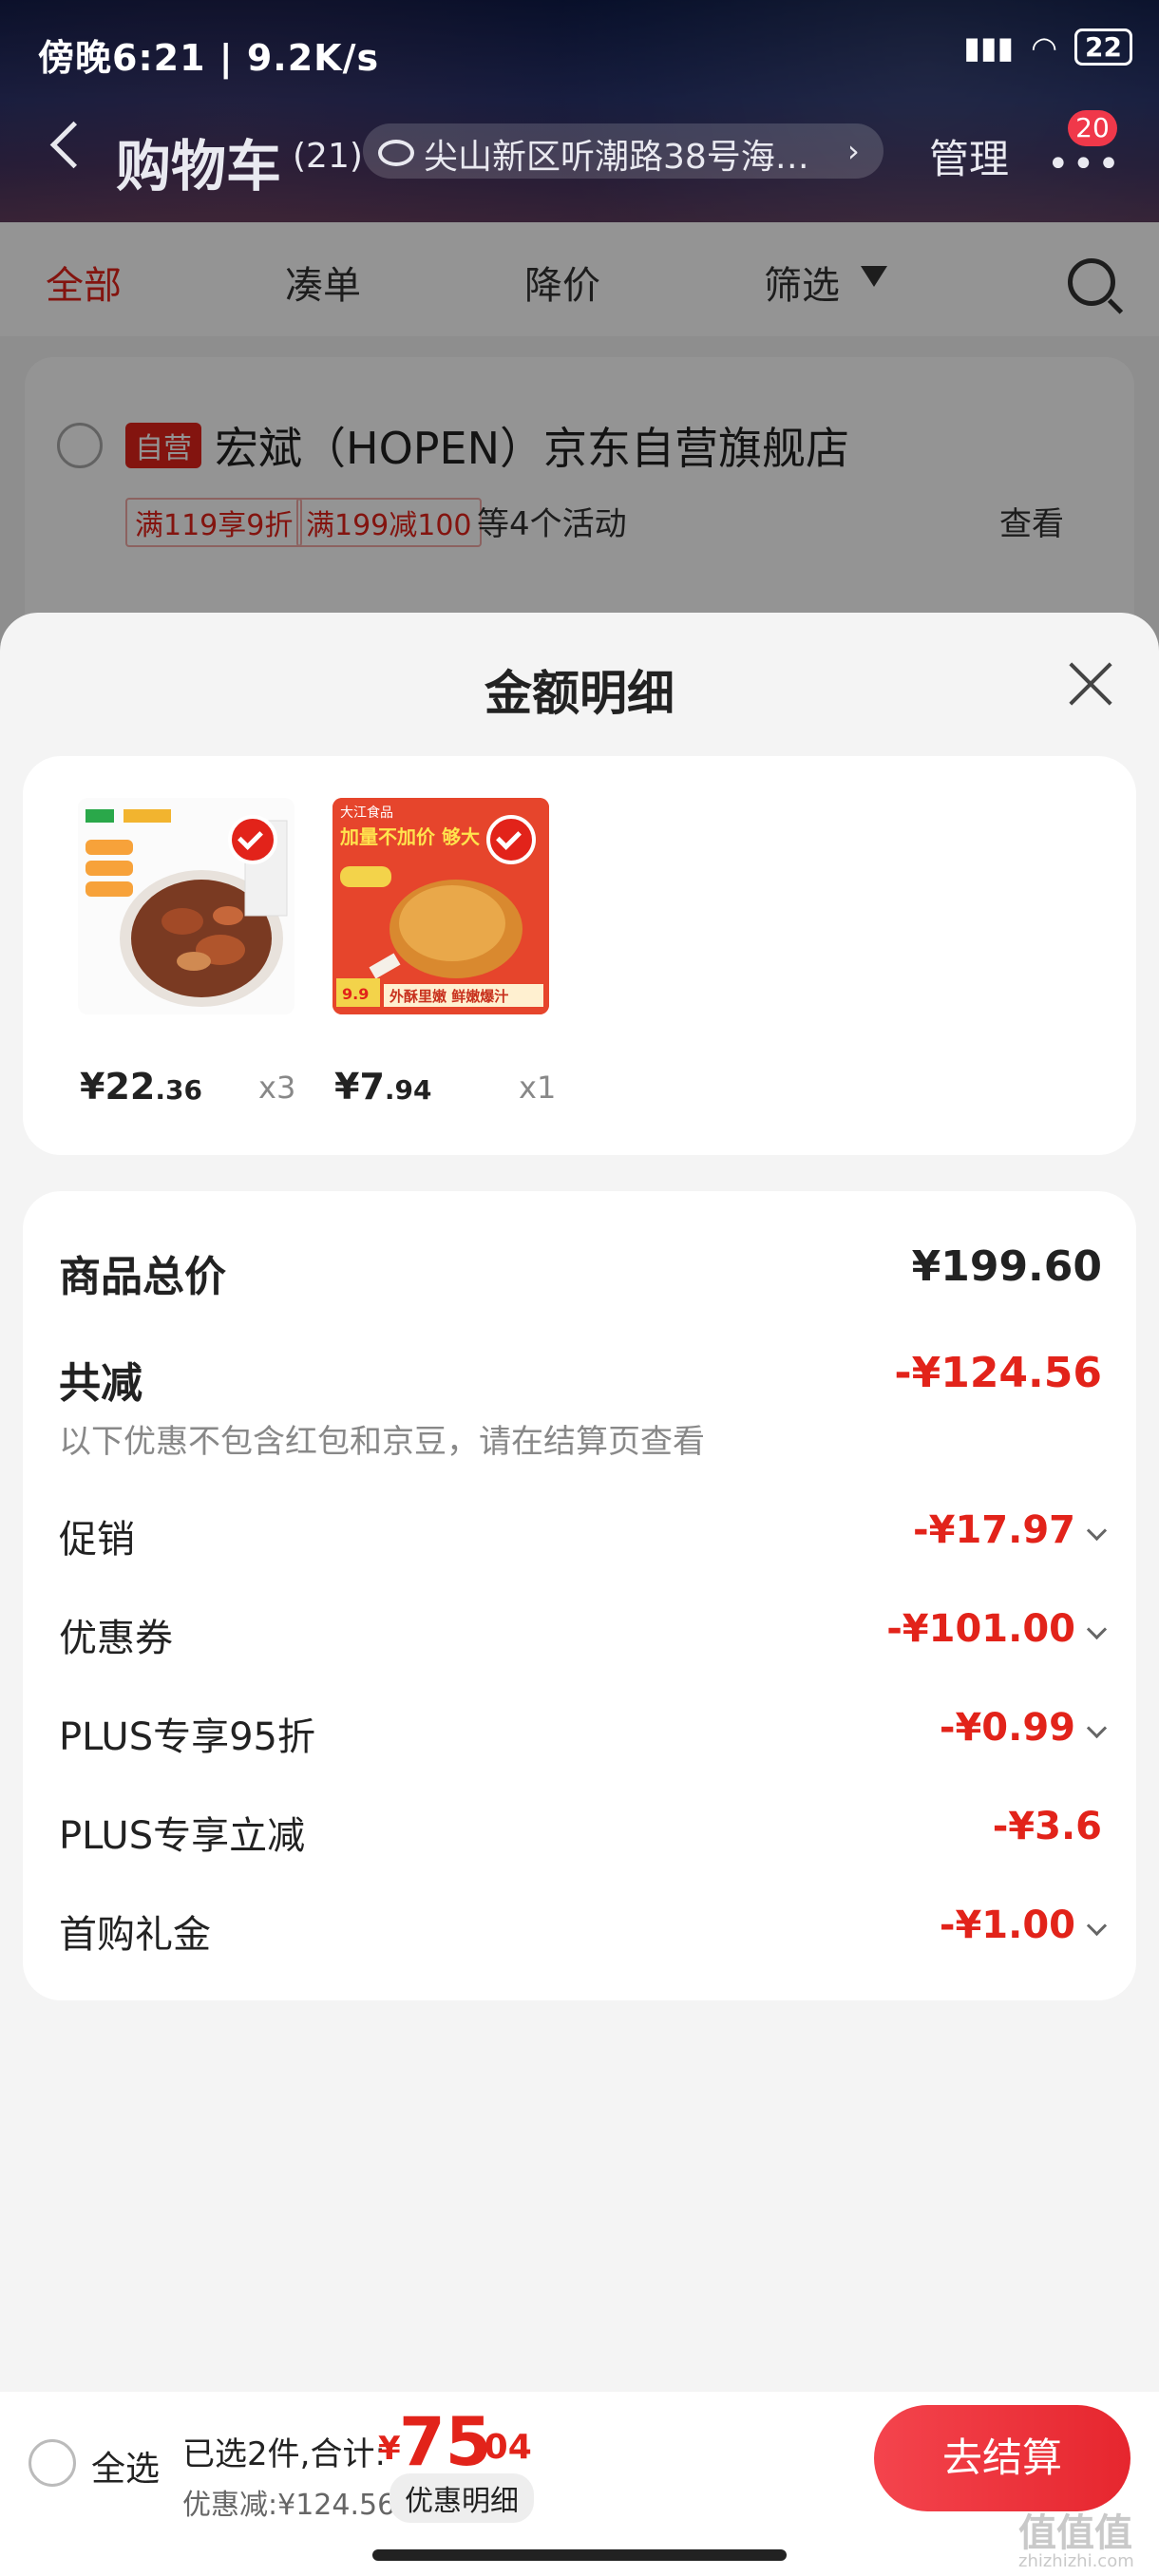 The width and height of the screenshot is (1159, 2576). I want to click on thumb-slogan: 加量不加价 够大, so click(409, 836).